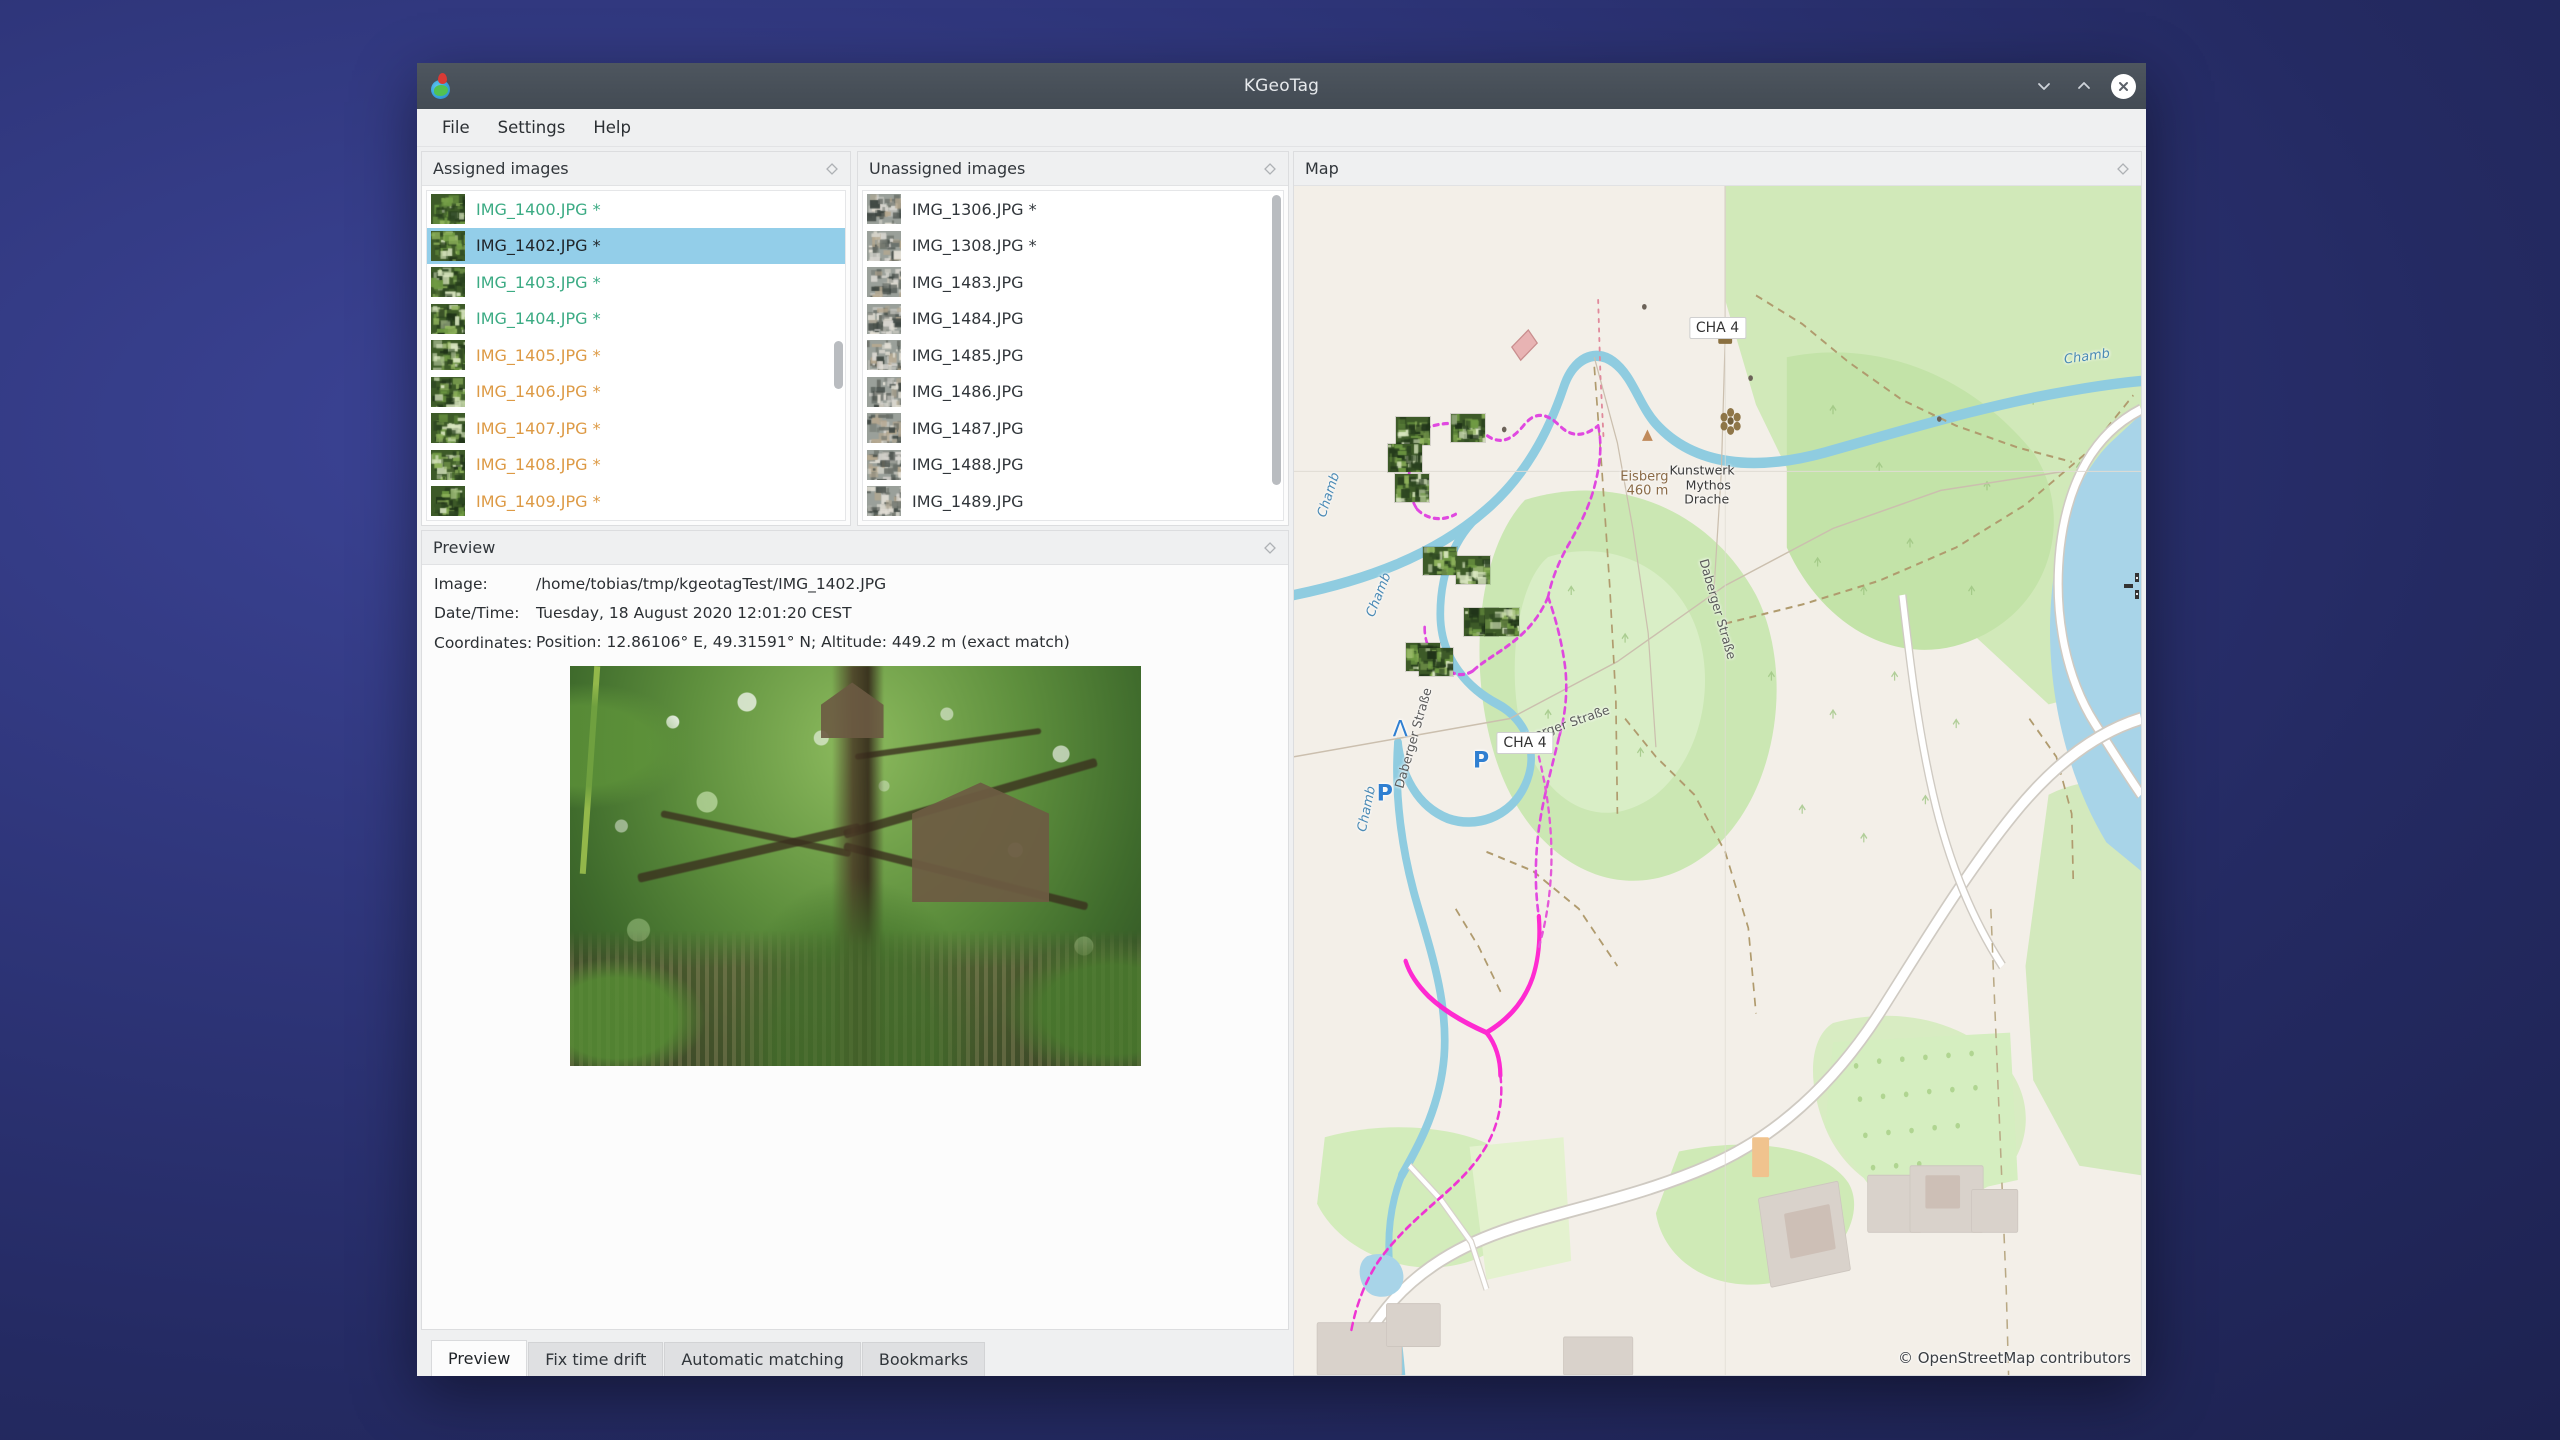 The image size is (2560, 1440). What do you see at coordinates (1525, 743) in the screenshot?
I see `road-shield: CHA 4` at bounding box center [1525, 743].